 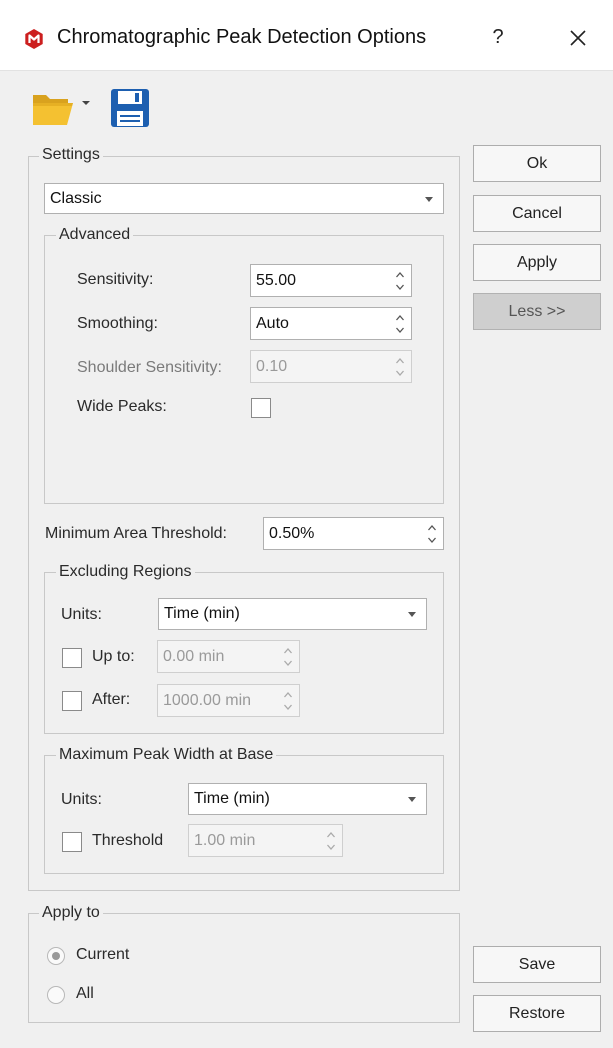 What do you see at coordinates (276, 280) in the screenshot?
I see `sensitivity-value: 55.00` at bounding box center [276, 280].